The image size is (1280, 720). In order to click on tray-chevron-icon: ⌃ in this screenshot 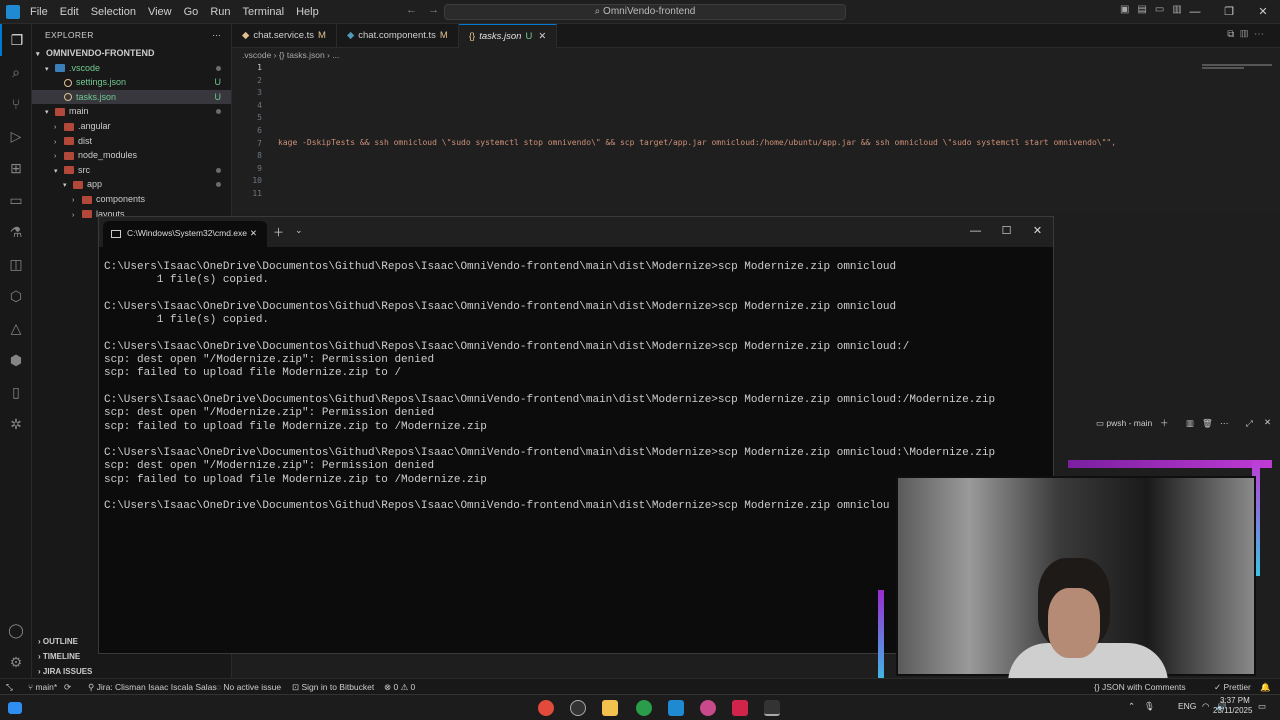, I will do `click(1131, 706)`.